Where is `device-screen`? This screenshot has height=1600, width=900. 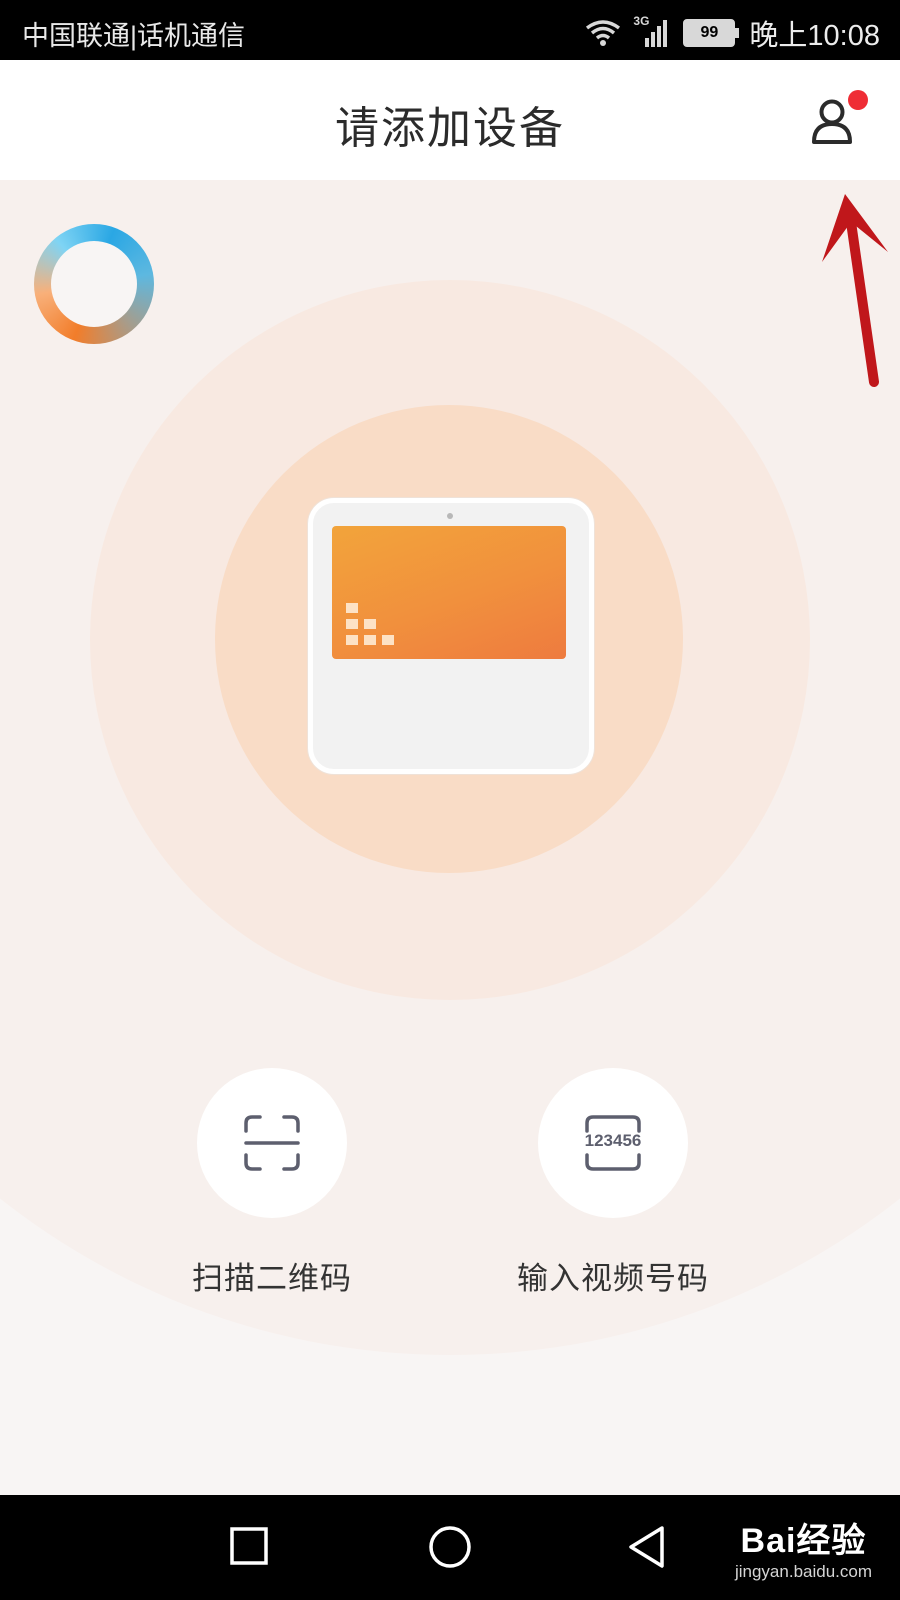
device-screen is located at coordinates (449, 592).